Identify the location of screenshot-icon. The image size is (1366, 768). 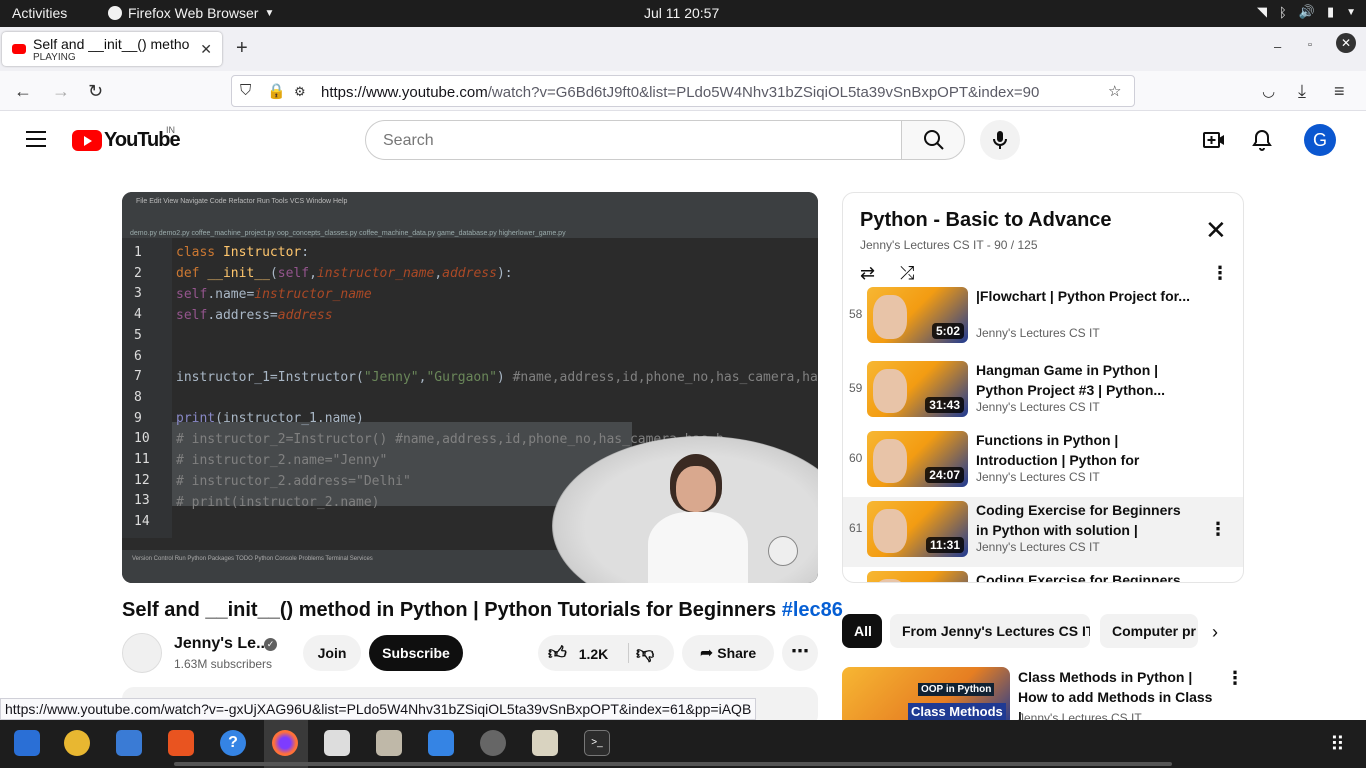
(337, 743).